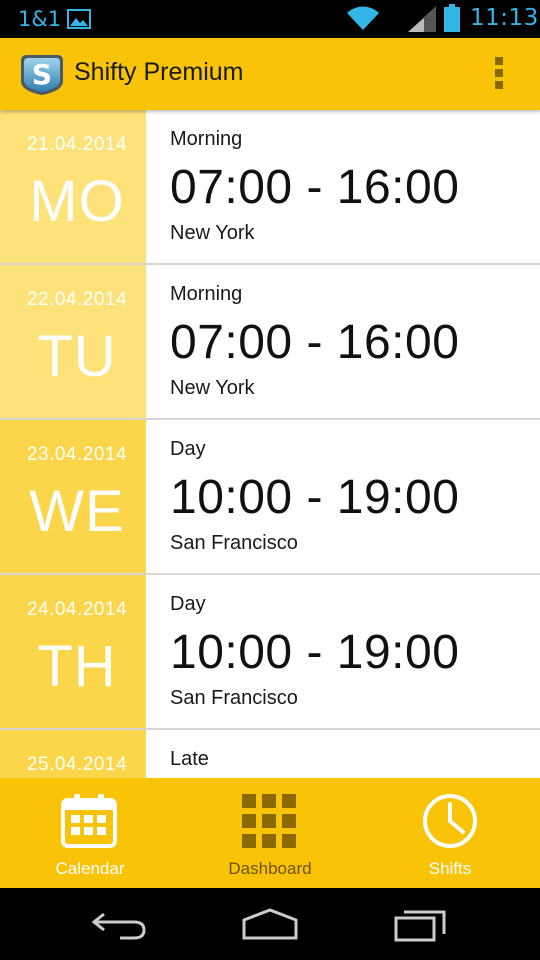 This screenshot has height=960, width=540. What do you see at coordinates (77, 356) in the screenshot?
I see `shift-weekday: TU` at bounding box center [77, 356].